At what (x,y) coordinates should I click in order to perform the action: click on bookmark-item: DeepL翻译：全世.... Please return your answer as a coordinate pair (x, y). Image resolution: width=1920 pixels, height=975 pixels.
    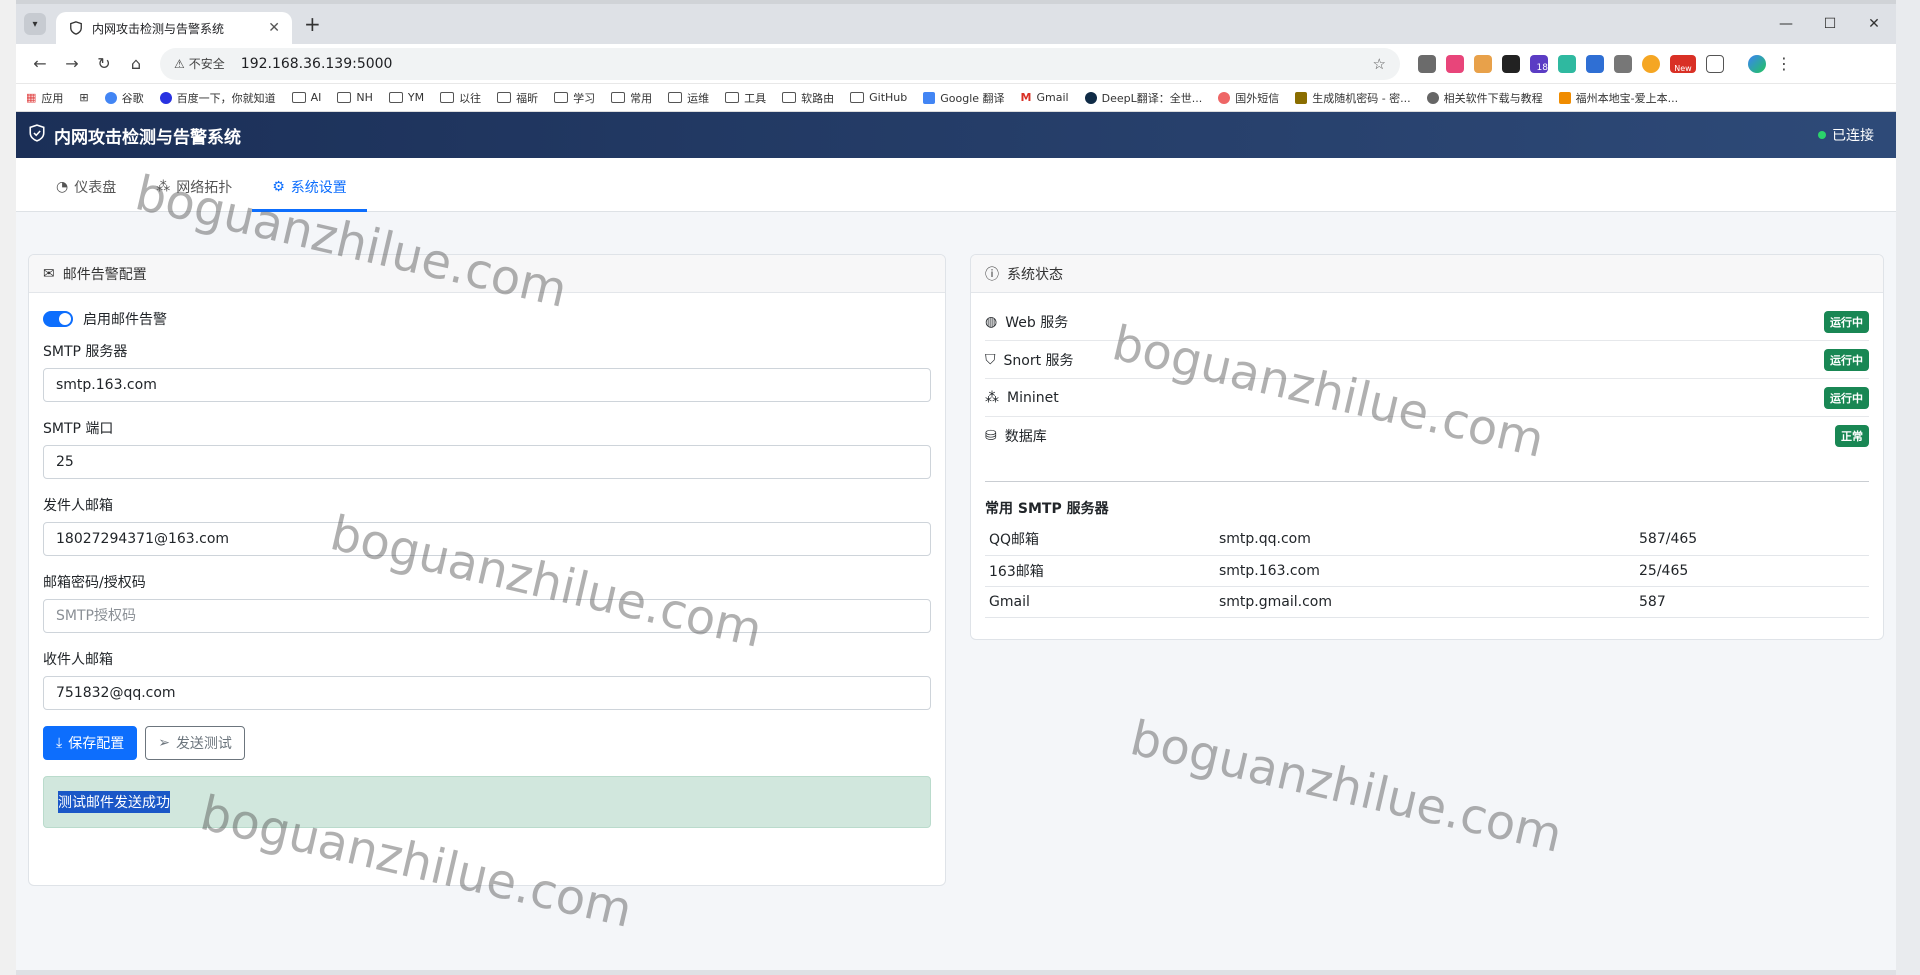
    Looking at the image, I should click on (1143, 98).